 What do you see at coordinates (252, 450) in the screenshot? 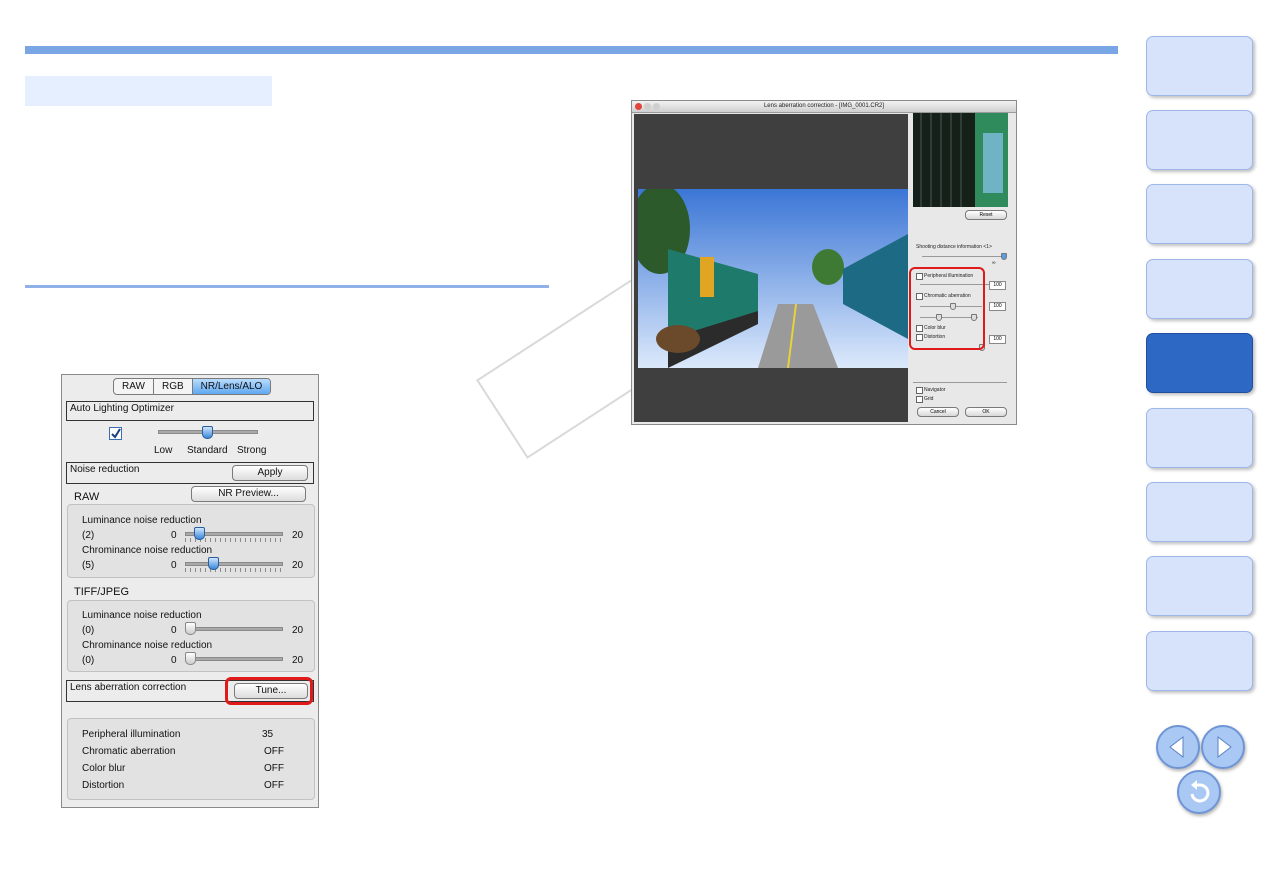
I see `alo-strong-label: Strong` at bounding box center [252, 450].